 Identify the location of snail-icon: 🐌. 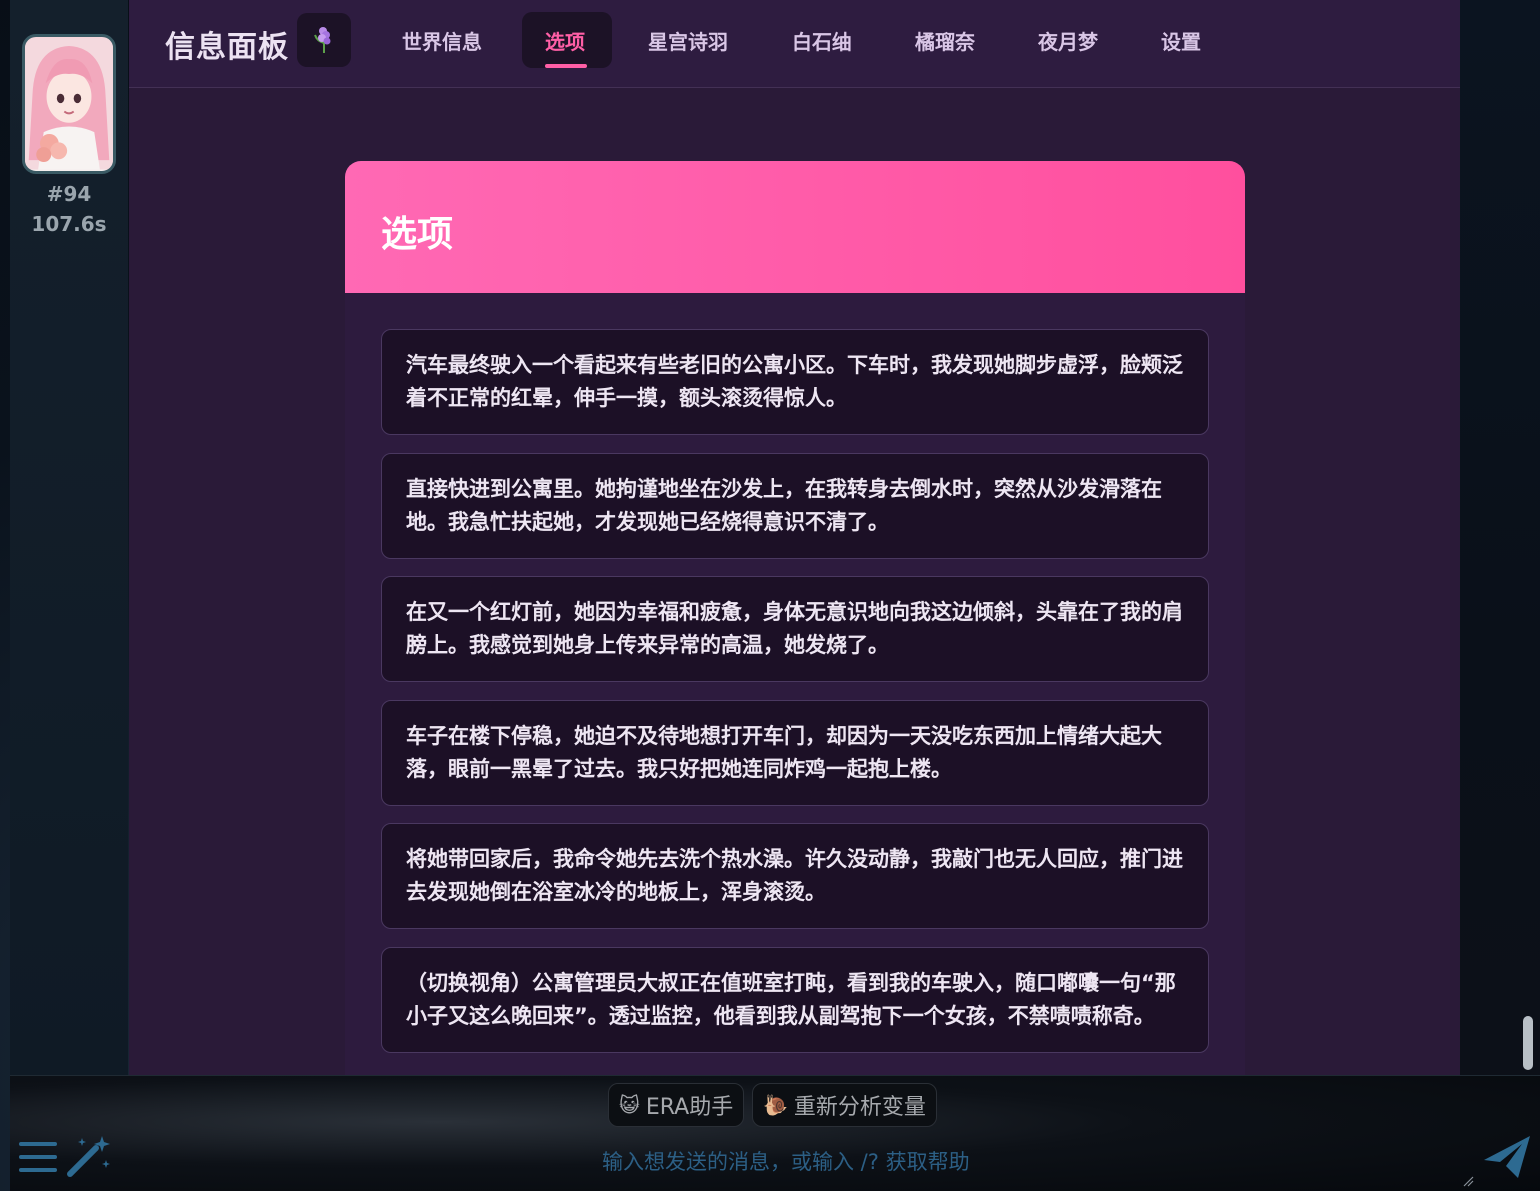
(775, 1105).